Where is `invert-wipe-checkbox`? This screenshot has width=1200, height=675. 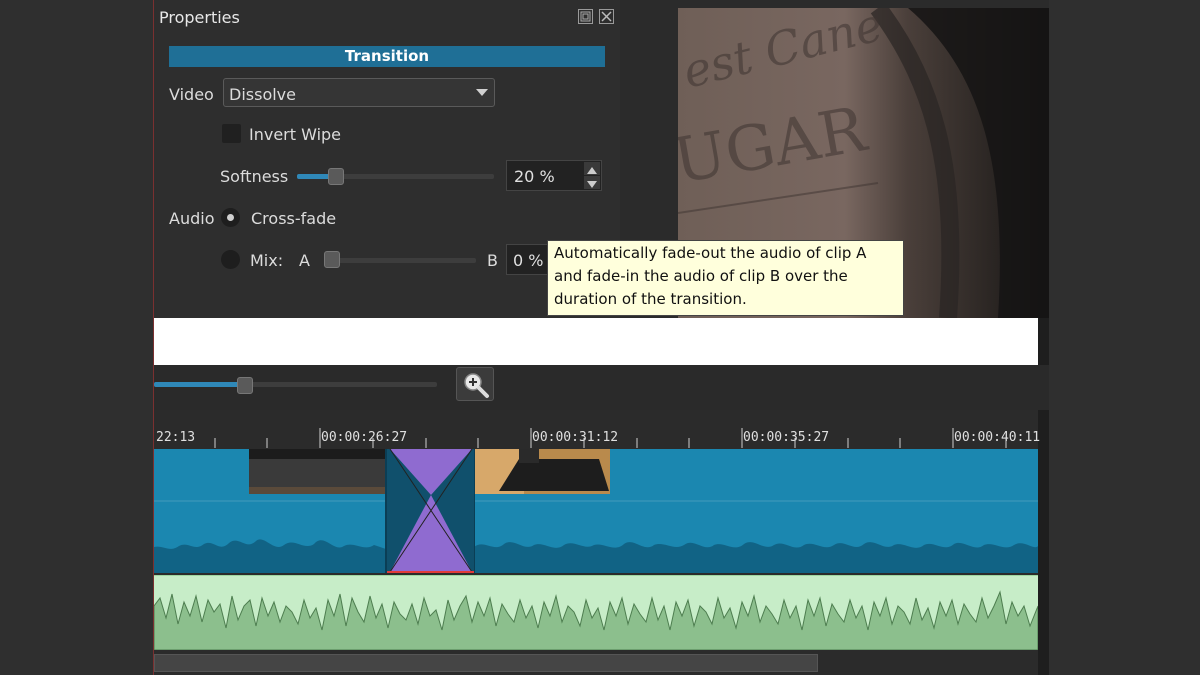 invert-wipe-checkbox is located at coordinates (231, 133).